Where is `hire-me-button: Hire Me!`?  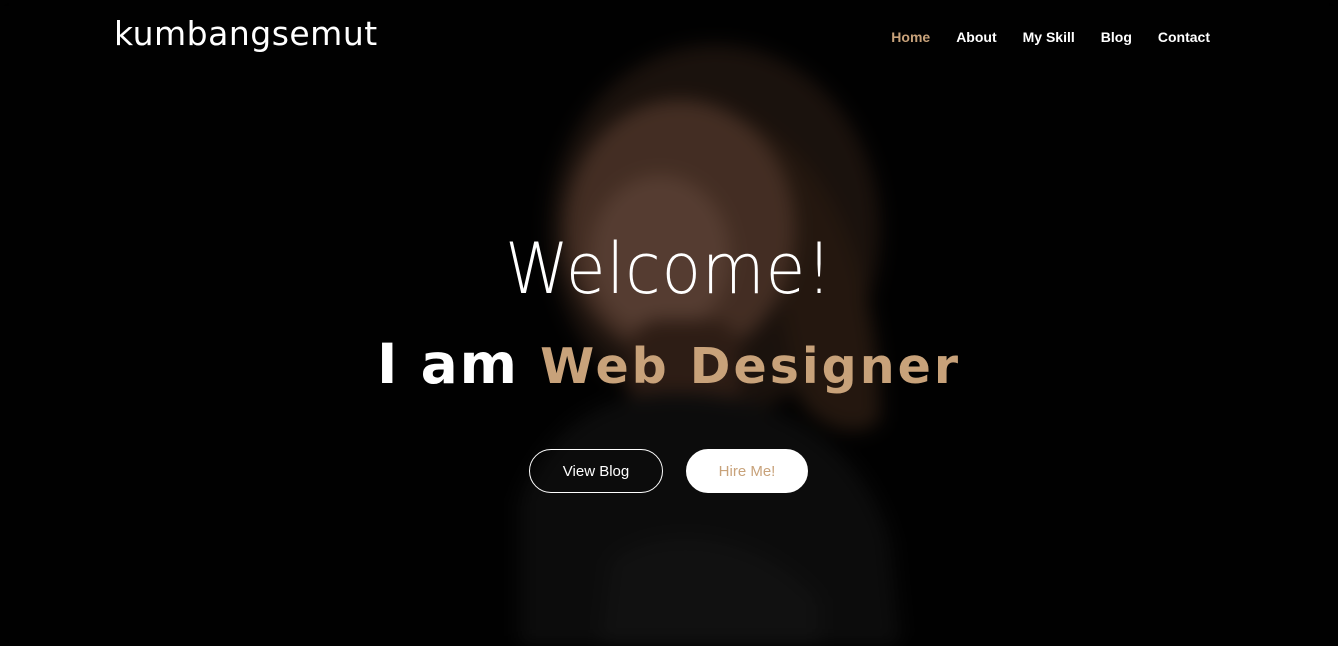
hire-me-button: Hire Me! is located at coordinates (747, 471).